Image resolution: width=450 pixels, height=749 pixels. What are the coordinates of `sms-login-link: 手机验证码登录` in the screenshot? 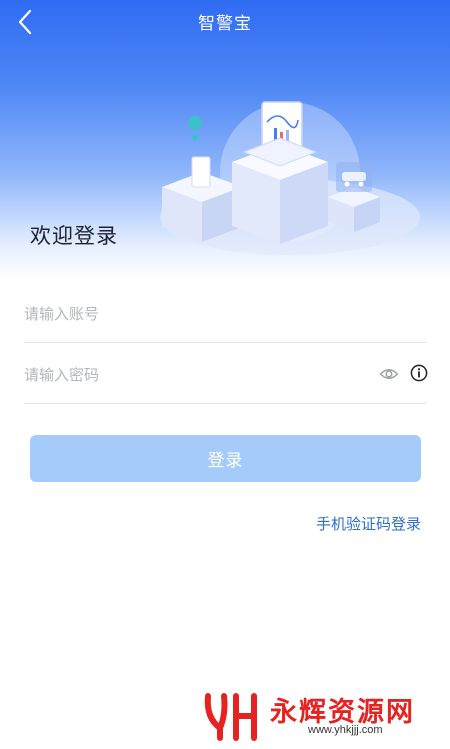 It's located at (368, 523).